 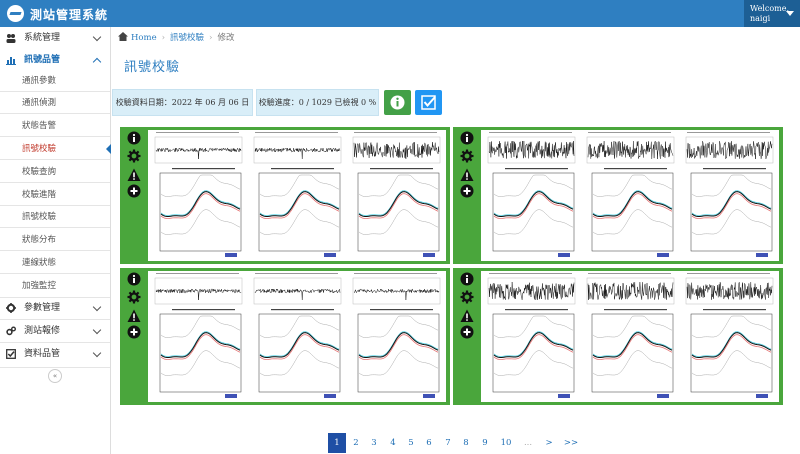 I want to click on bar-chart-icon, so click(x=11, y=61).